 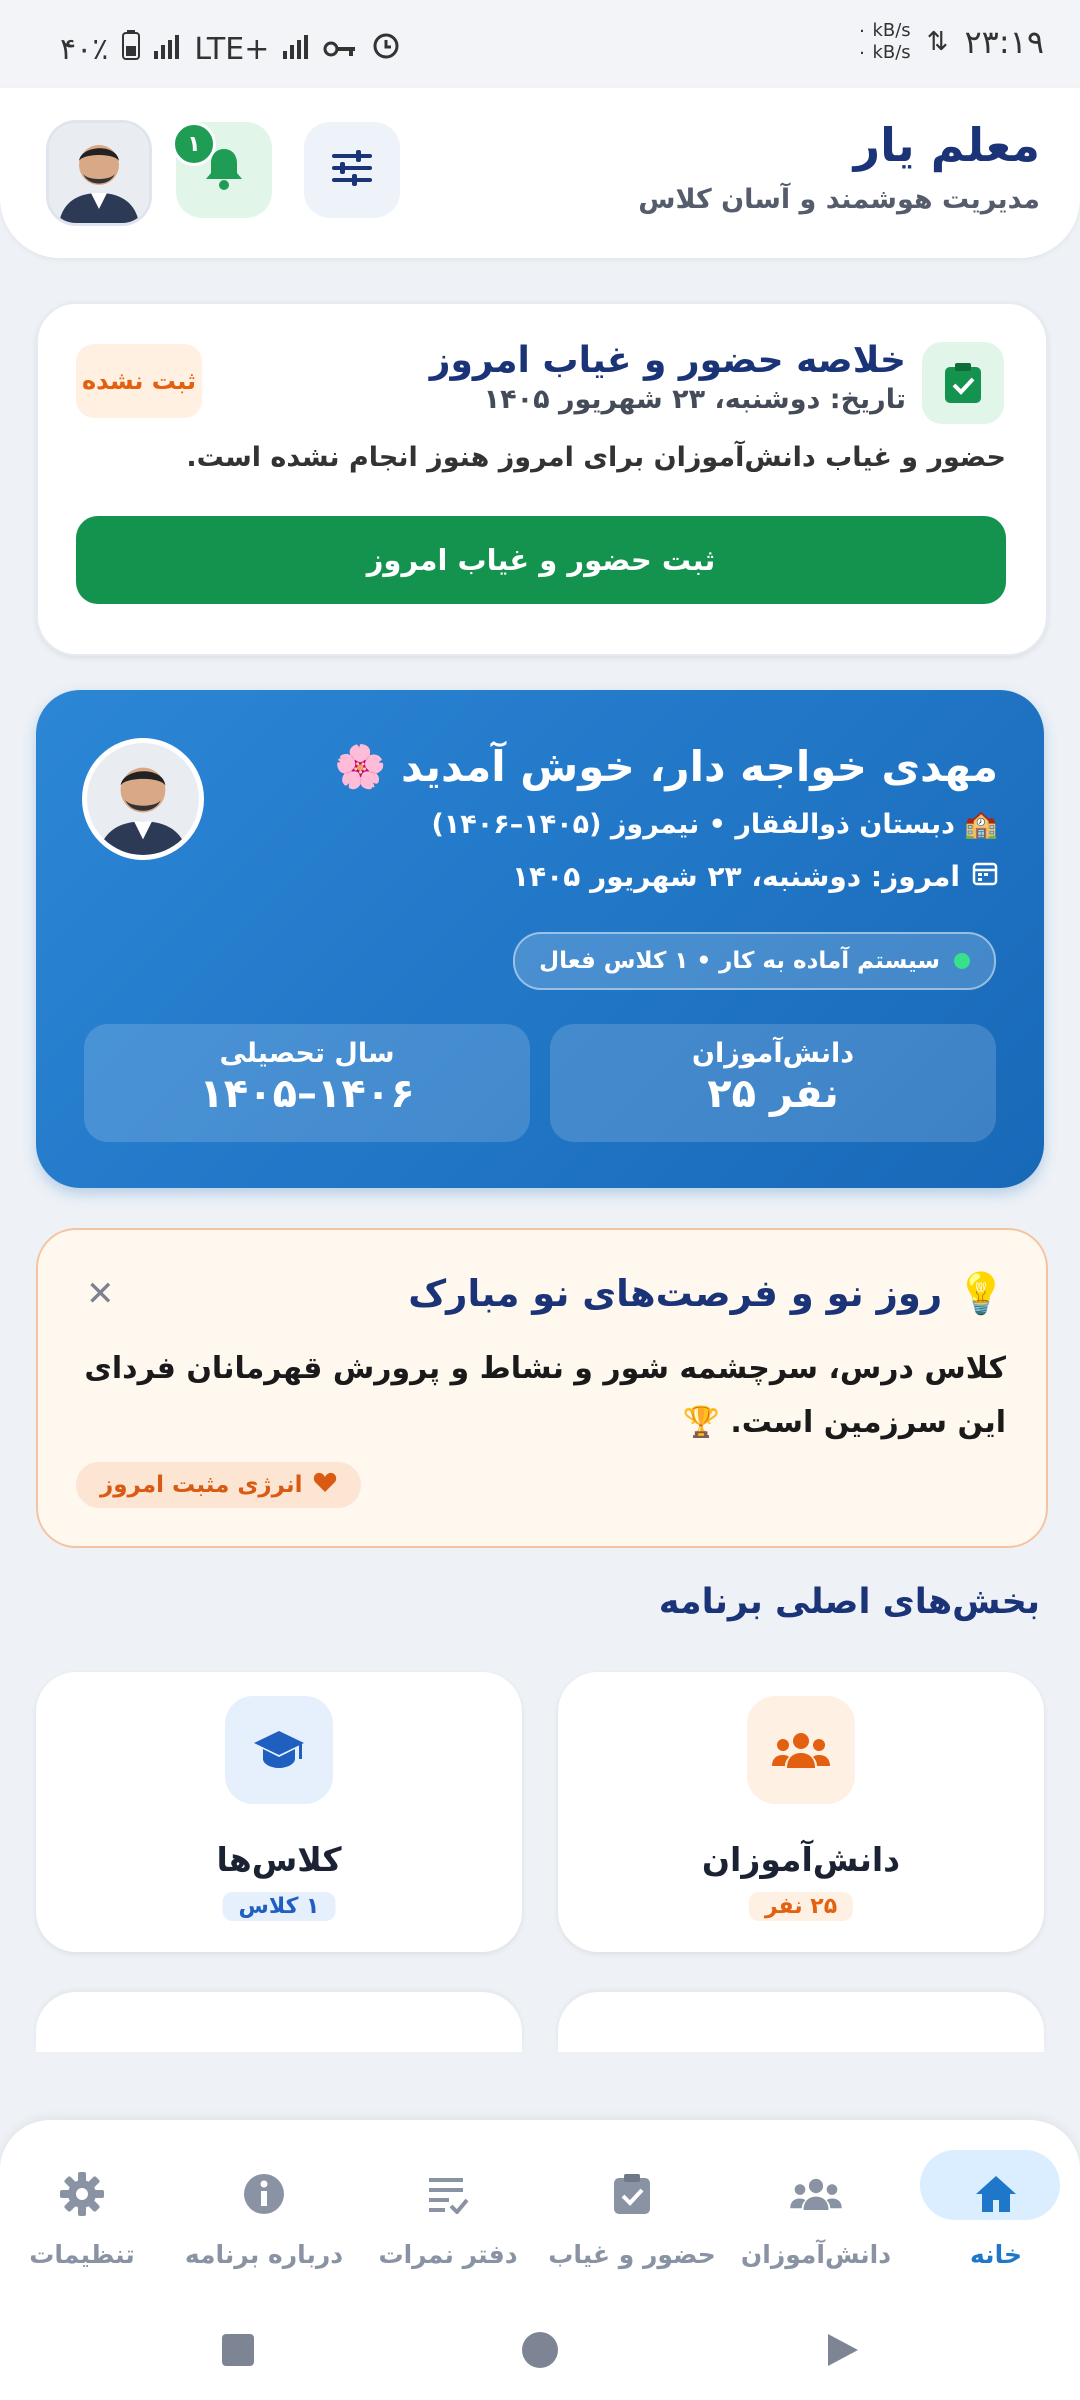 I want to click on system-status-text: سیستم آماده به کار • ۱ کلاس فعال, so click(x=739, y=961).